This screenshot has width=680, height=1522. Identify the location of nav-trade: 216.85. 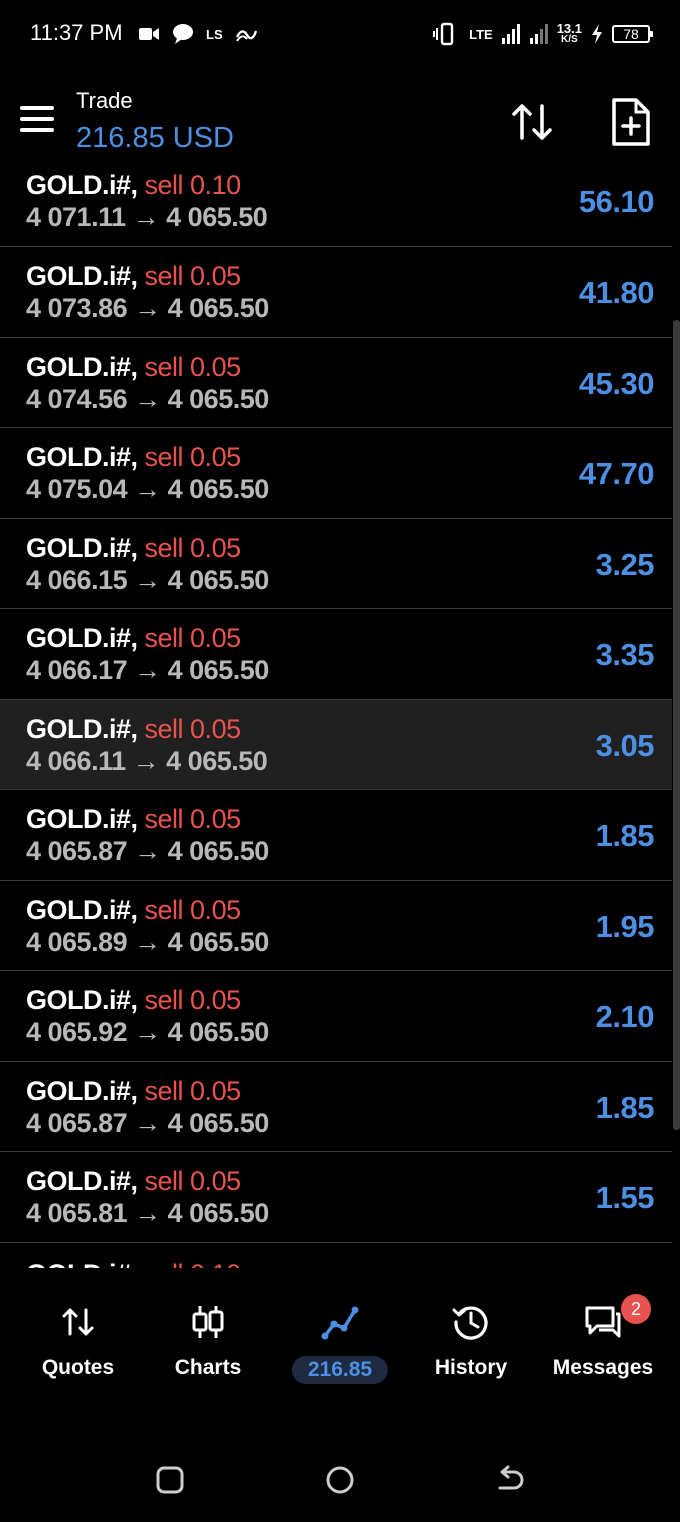
(340, 1332).